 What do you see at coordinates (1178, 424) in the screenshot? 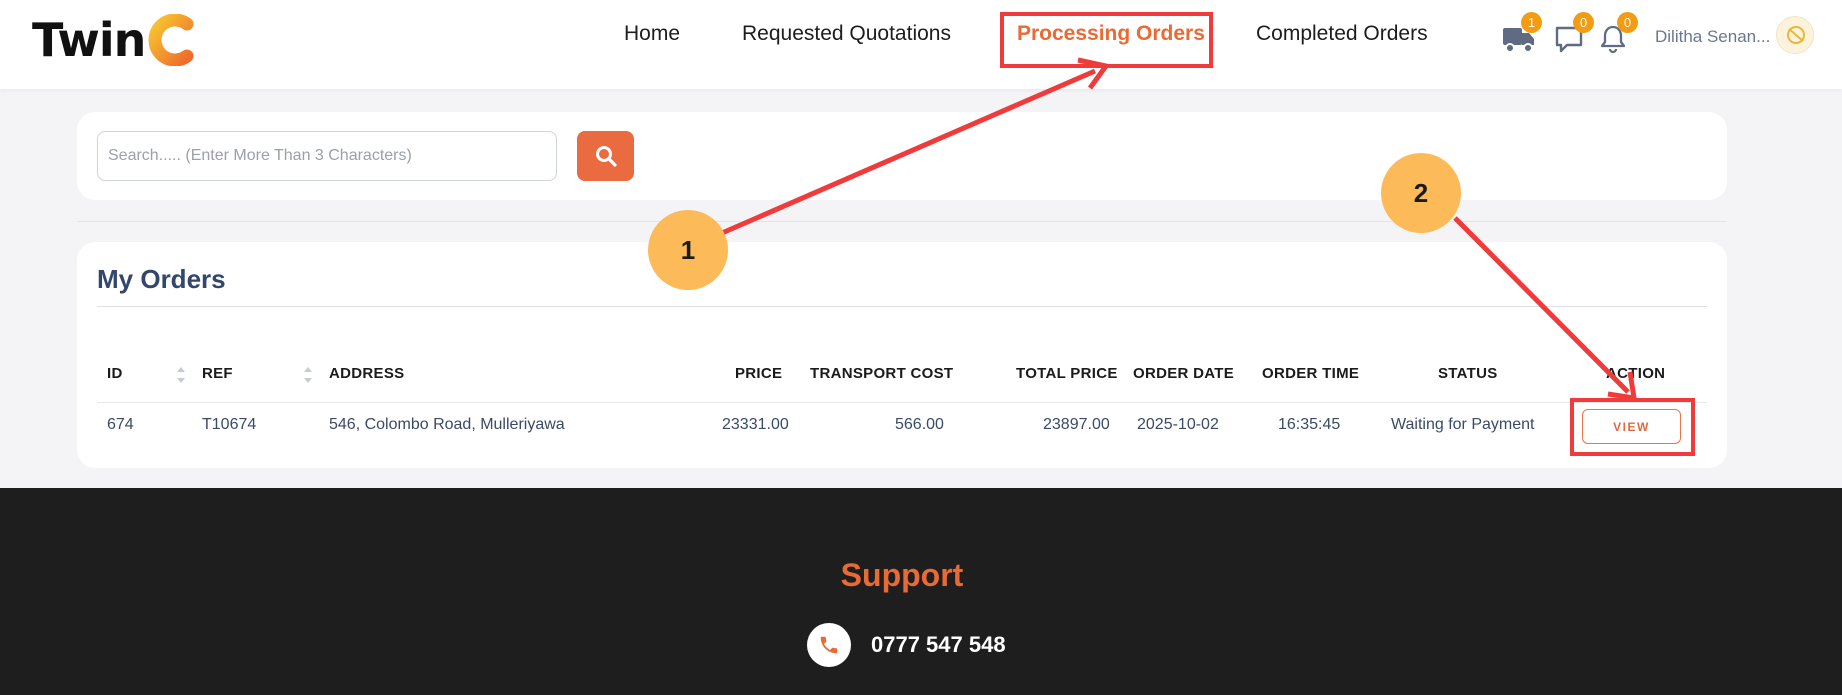
I see `cell-order-date: 2025-10-02` at bounding box center [1178, 424].